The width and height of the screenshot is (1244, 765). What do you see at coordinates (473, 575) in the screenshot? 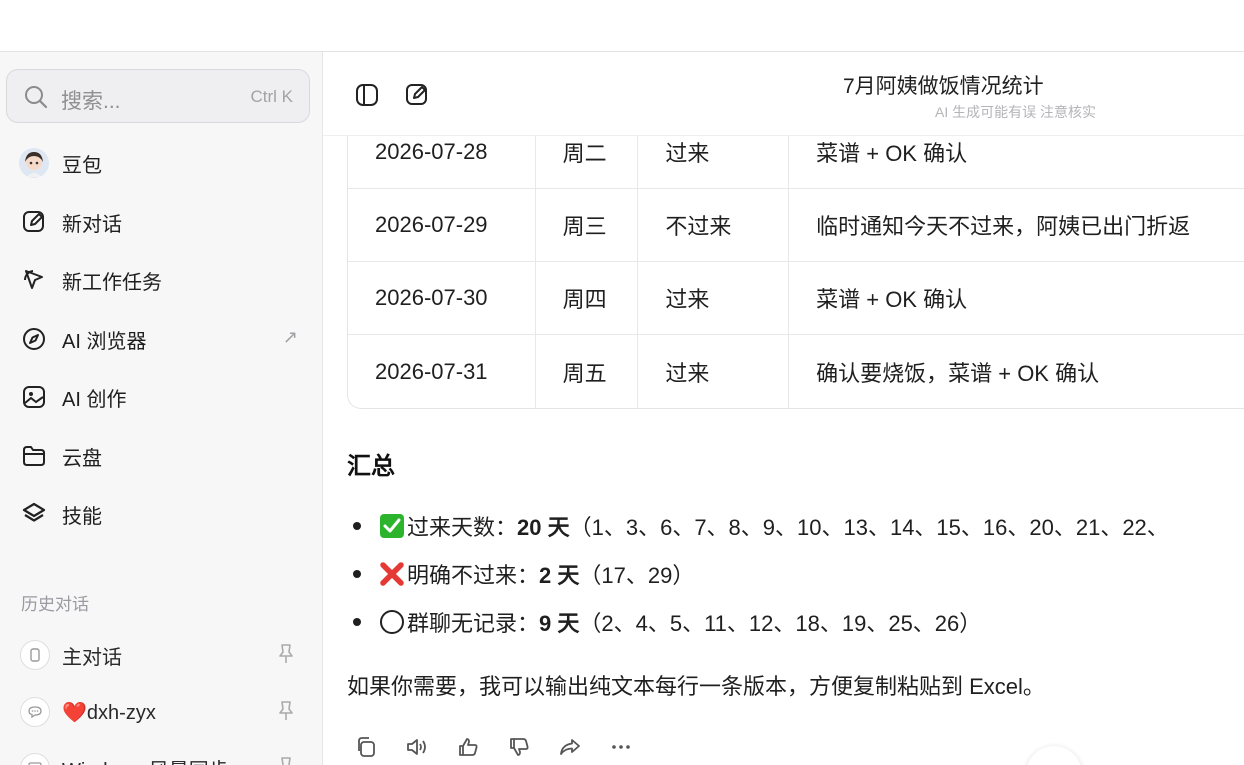
I see `summary-label: 明确不过来：` at bounding box center [473, 575].